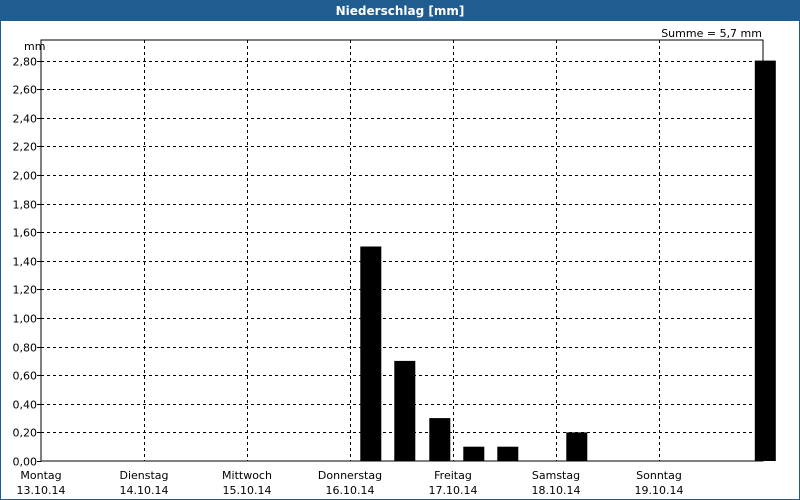 Image resolution: width=800 pixels, height=500 pixels. Describe the element at coordinates (25, 119) in the screenshot. I see `y-tick-label: 2,40` at that location.